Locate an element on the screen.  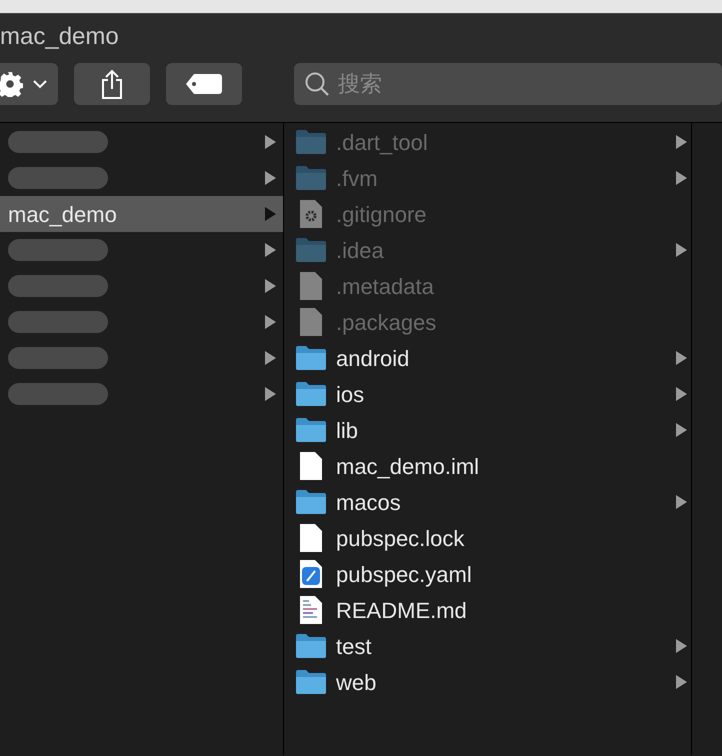
file-name: ios is located at coordinates (350, 394).